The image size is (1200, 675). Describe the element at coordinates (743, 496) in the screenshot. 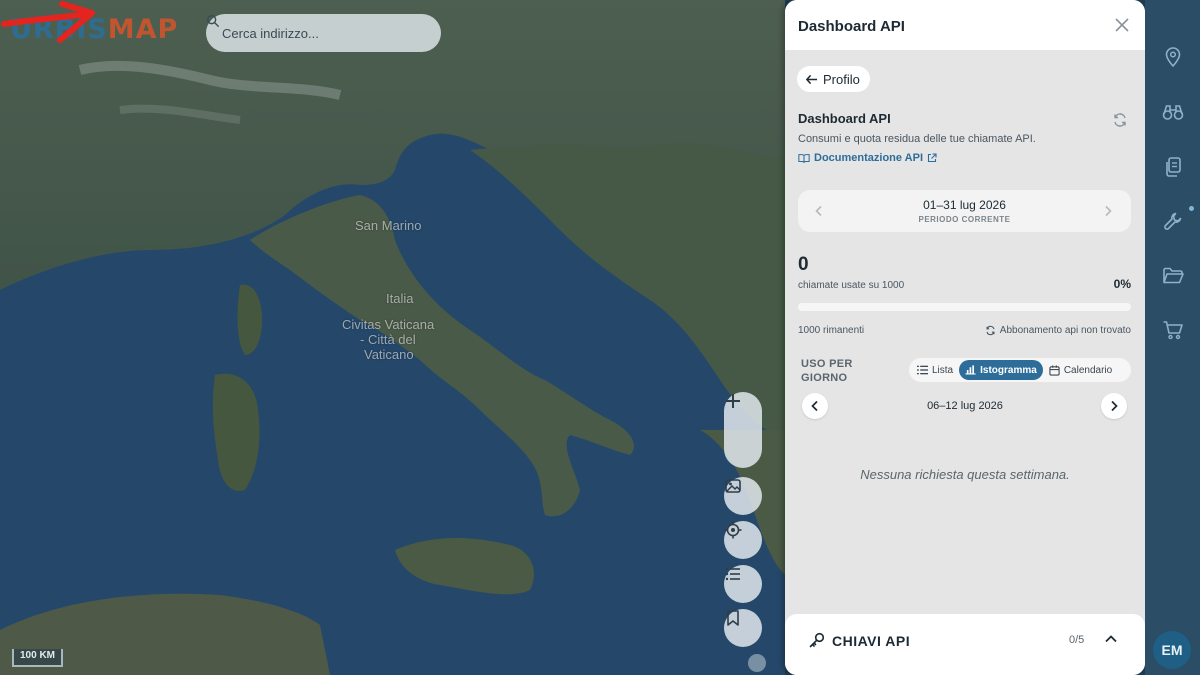

I see `basemap-button` at that location.